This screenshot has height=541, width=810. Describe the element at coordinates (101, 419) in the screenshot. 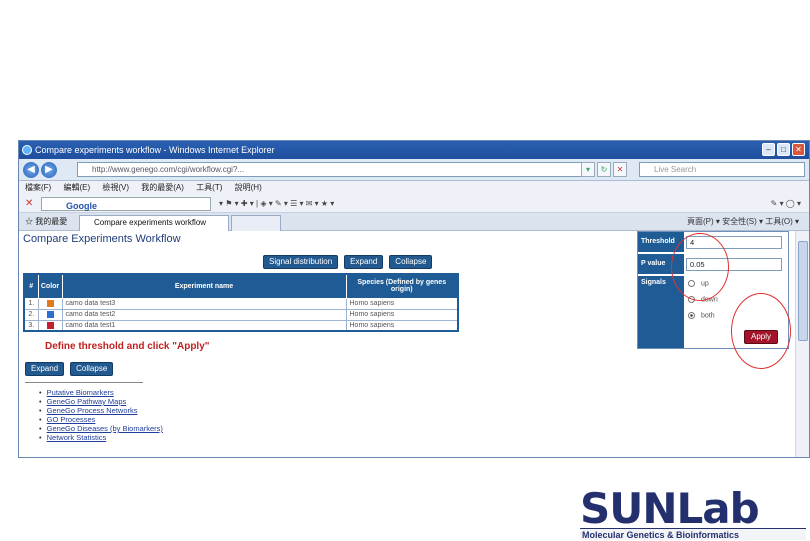

I see `link-go-processes: GO Processes` at that location.